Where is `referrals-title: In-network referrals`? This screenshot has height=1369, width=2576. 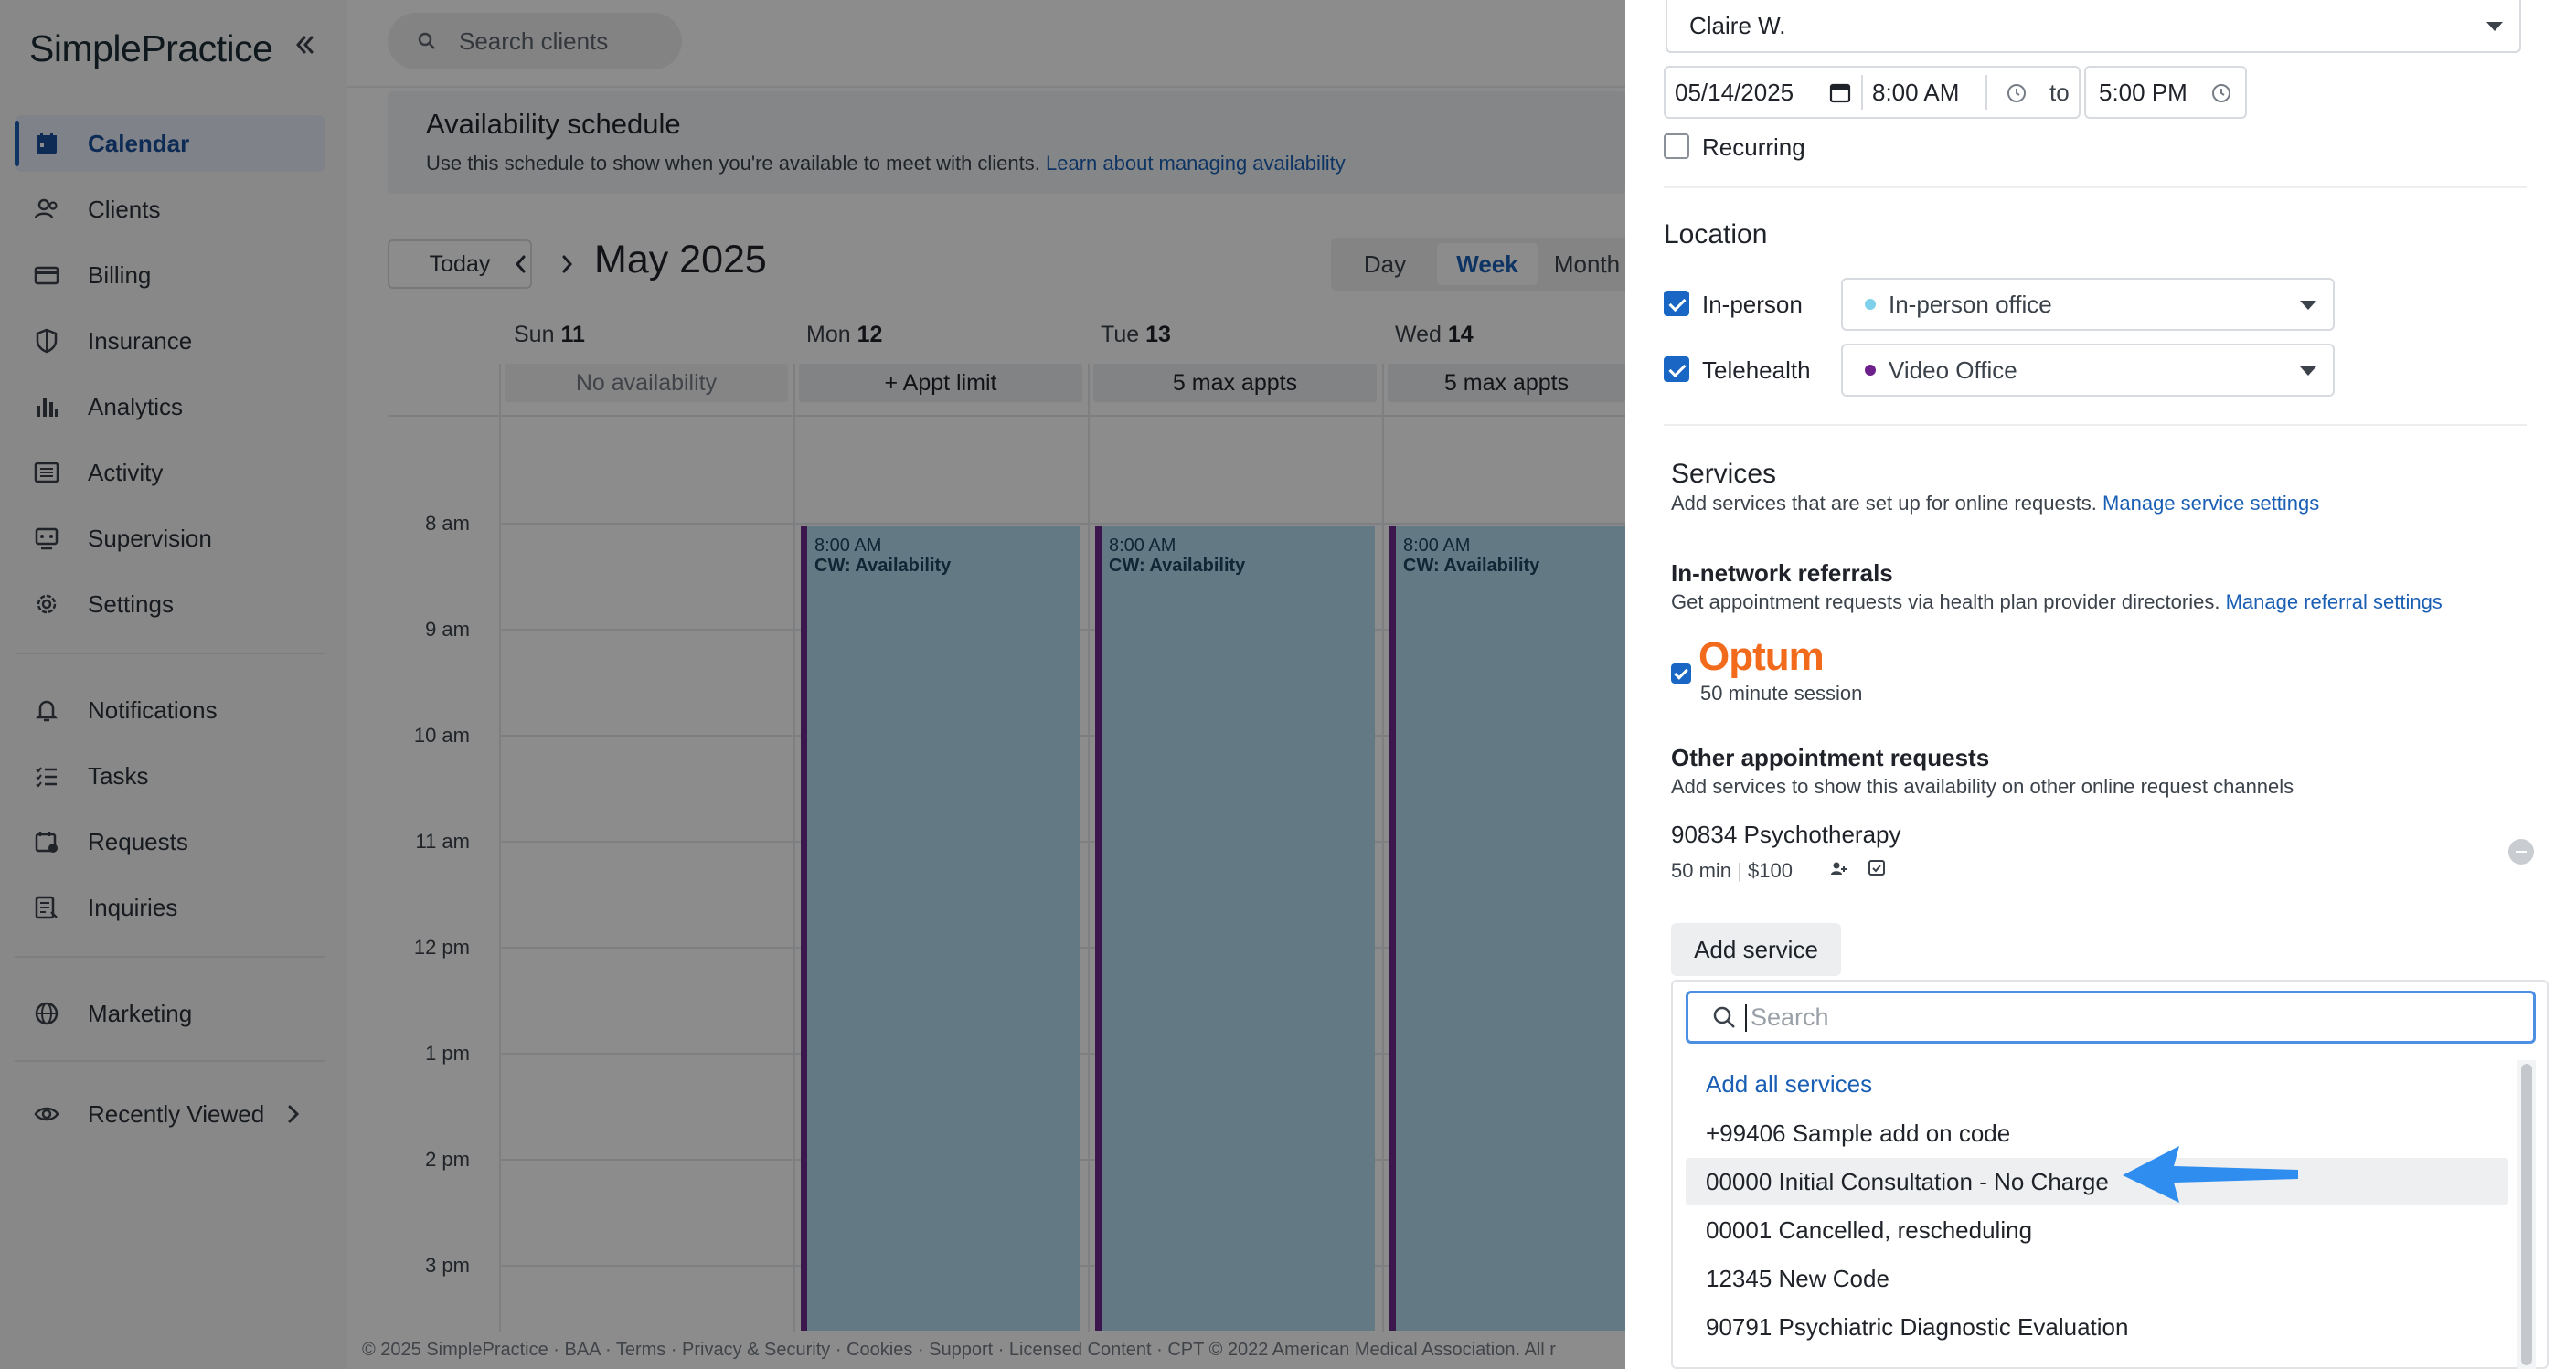 referrals-title: In-network referrals is located at coordinates (1782, 573).